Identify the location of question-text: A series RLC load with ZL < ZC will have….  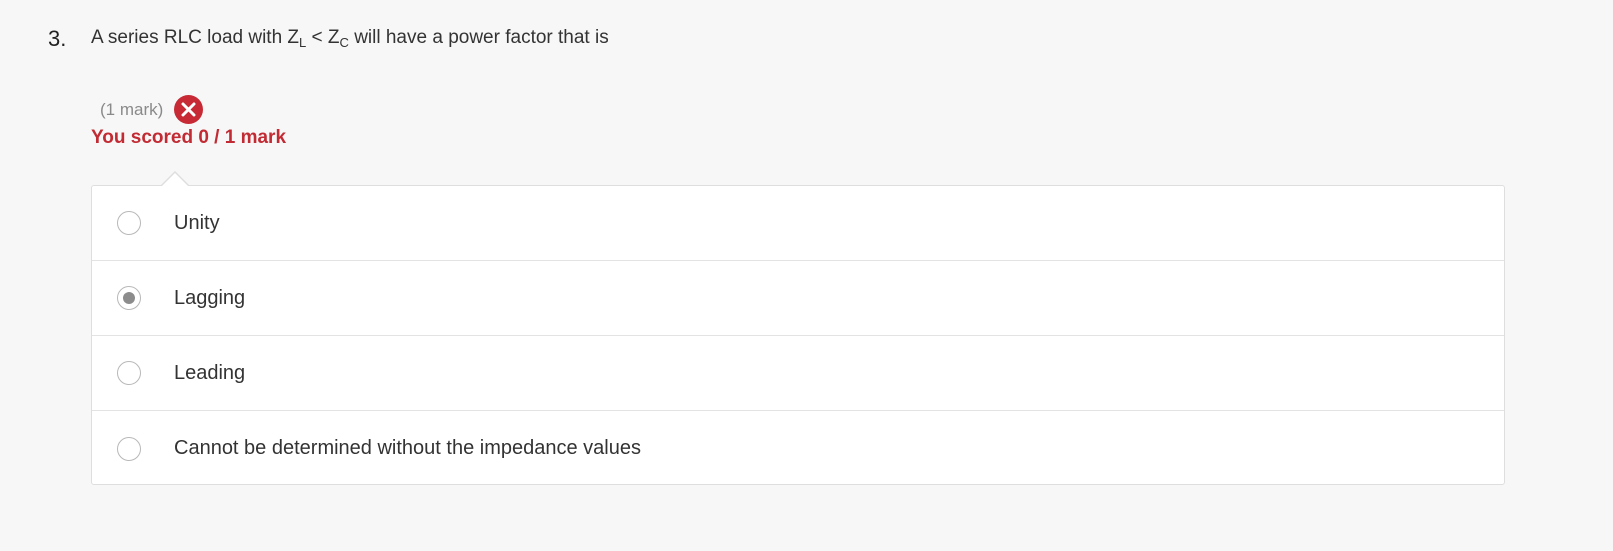
(350, 38).